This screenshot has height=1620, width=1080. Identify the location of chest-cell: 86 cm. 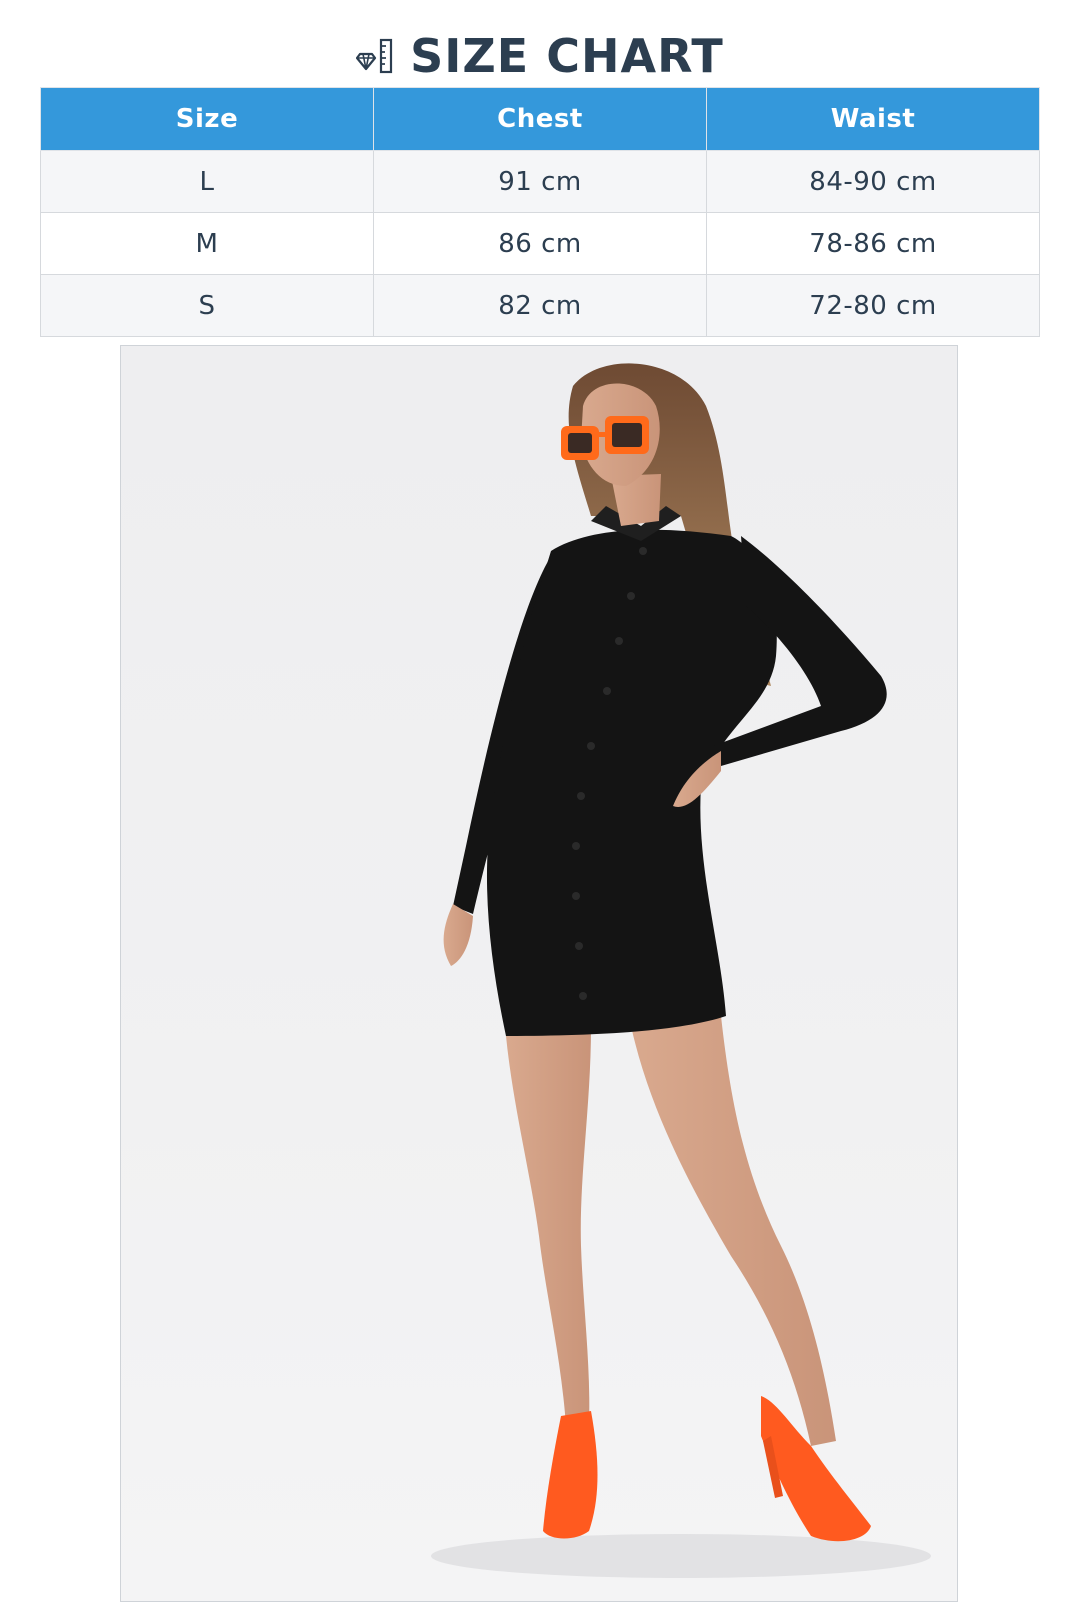
(540, 243).